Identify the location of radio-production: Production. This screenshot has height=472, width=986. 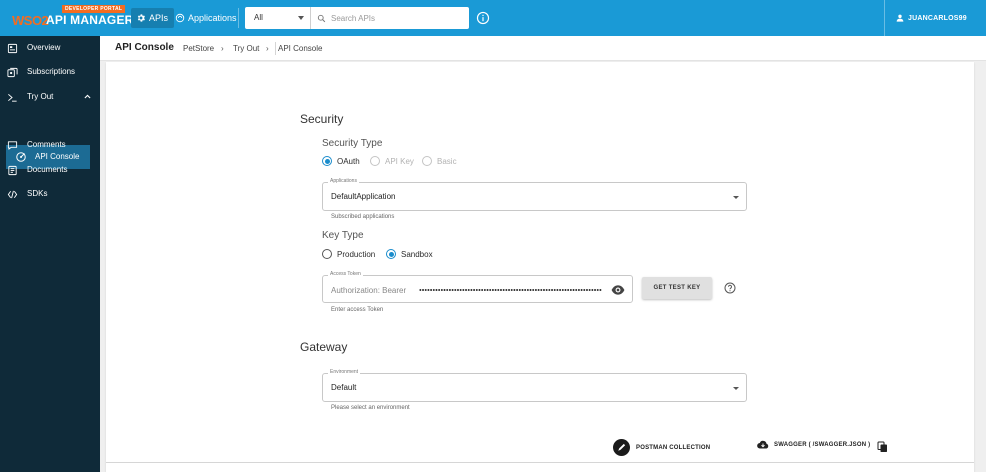
(348, 254).